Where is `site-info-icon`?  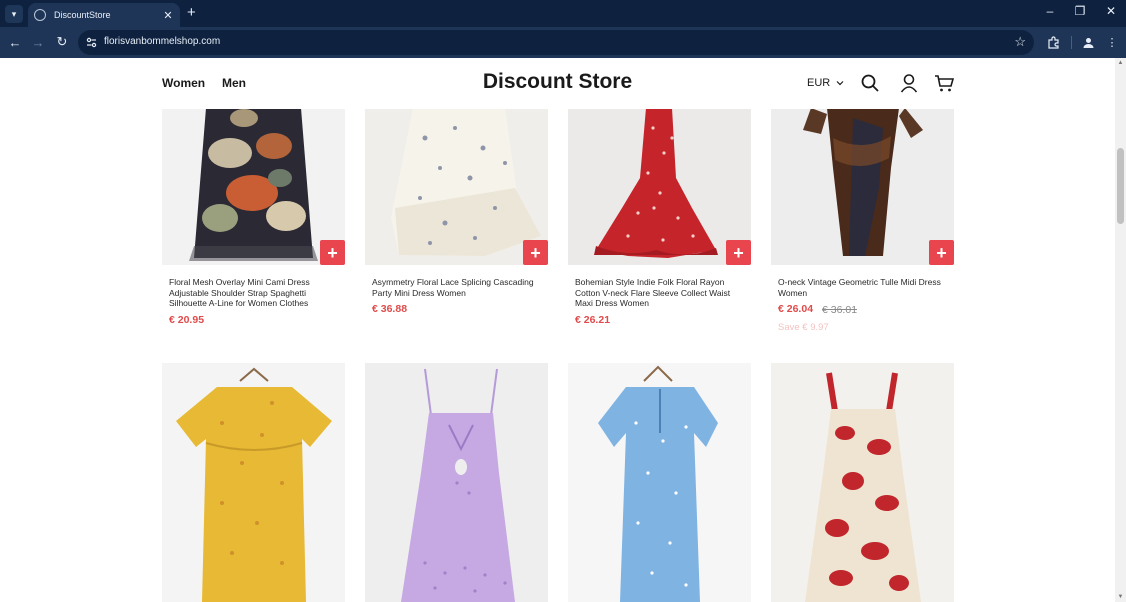 site-info-icon is located at coordinates (91, 42).